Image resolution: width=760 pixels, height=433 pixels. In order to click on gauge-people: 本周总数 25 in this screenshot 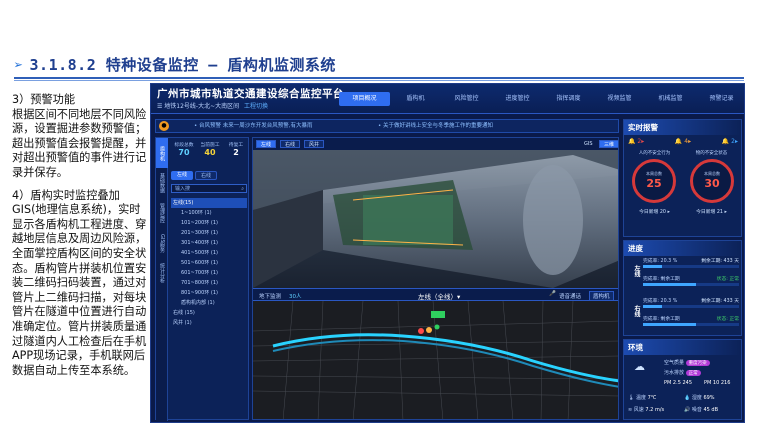, I will do `click(654, 181)`.